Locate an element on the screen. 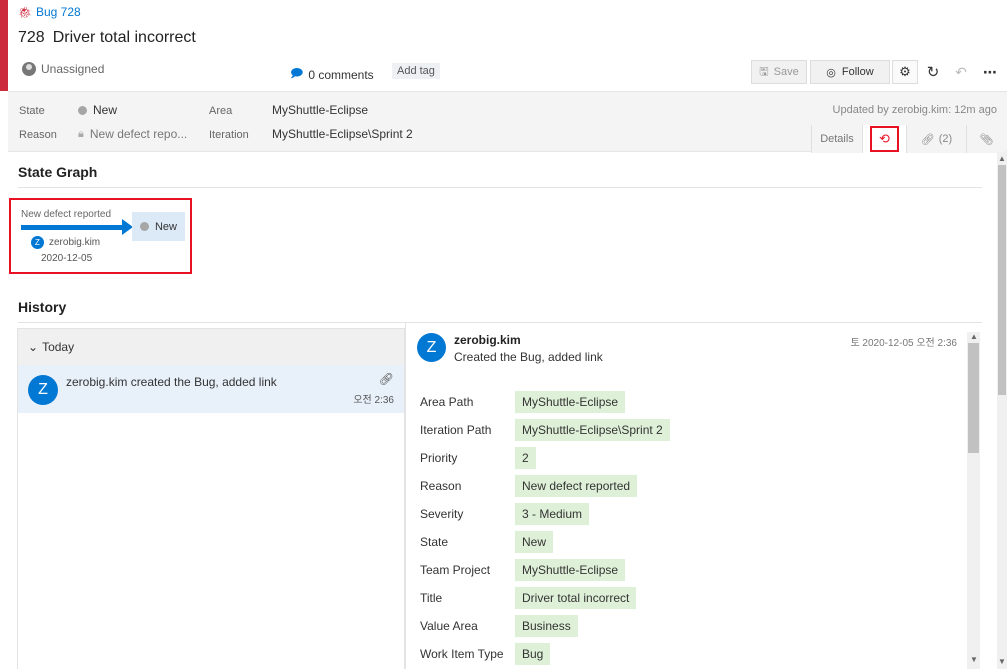  comments-count: 0 comments is located at coordinates (341, 74).